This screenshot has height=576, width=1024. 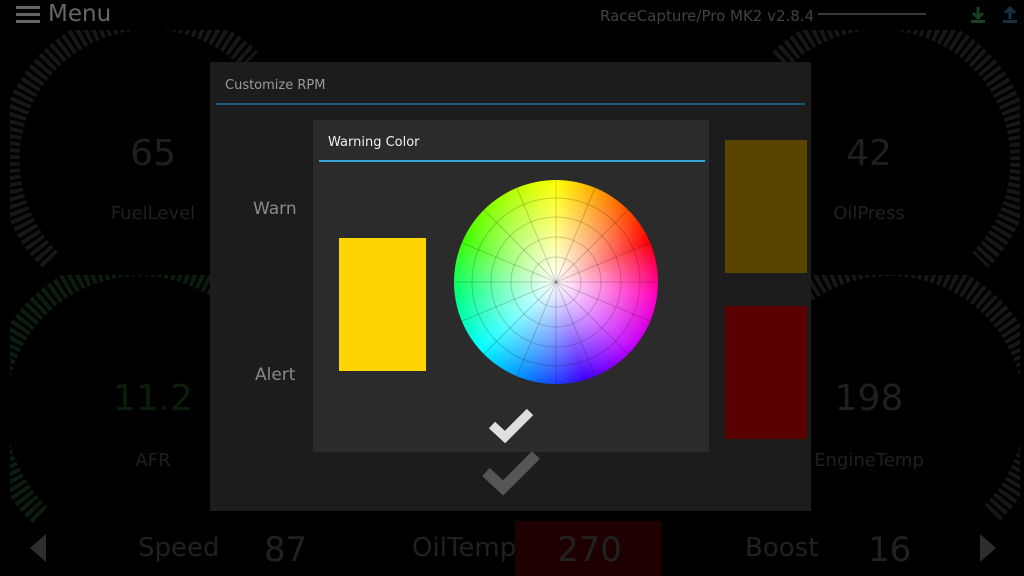 What do you see at coordinates (275, 209) in the screenshot?
I see `warn-label: Warn` at bounding box center [275, 209].